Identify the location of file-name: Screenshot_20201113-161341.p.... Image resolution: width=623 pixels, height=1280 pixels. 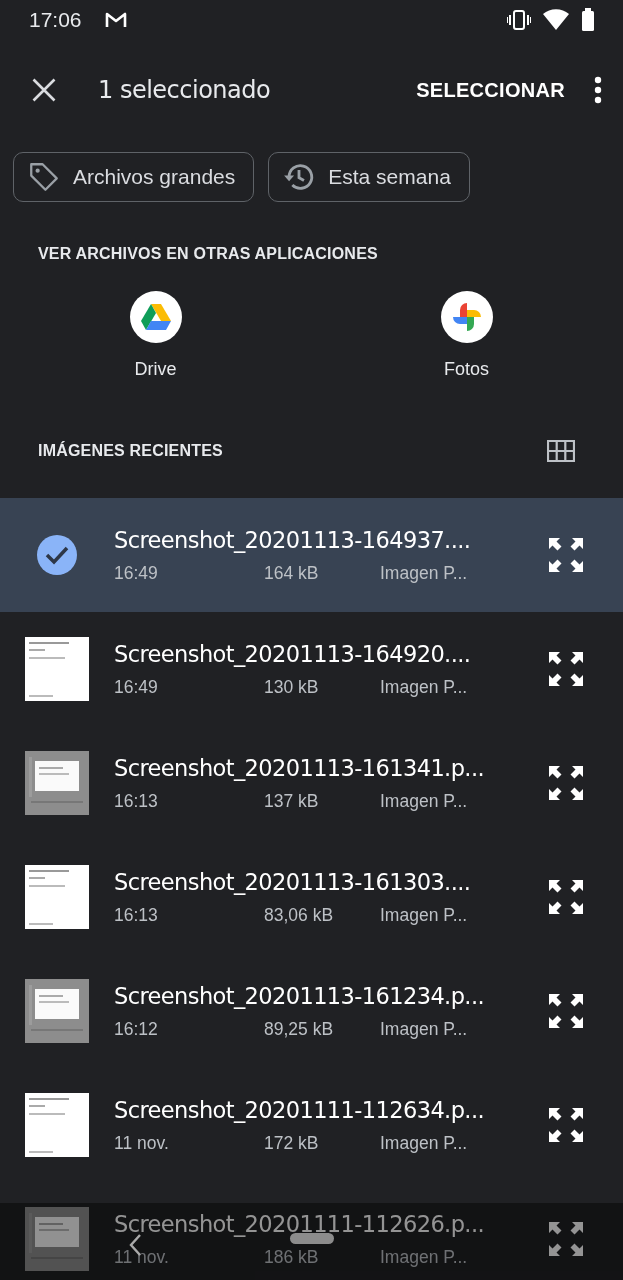
(299, 767).